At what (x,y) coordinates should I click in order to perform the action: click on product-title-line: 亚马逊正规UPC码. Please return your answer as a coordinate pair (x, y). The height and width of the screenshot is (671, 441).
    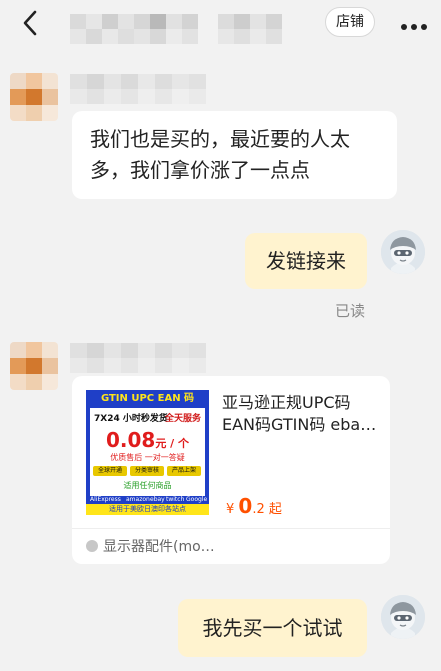
    Looking at the image, I should click on (286, 402).